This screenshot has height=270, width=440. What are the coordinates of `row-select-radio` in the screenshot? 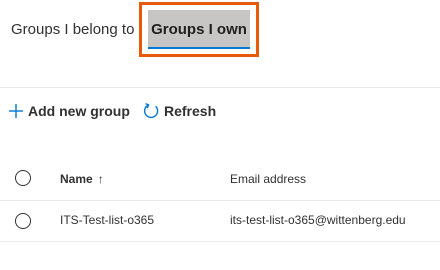 It's located at (23, 221).